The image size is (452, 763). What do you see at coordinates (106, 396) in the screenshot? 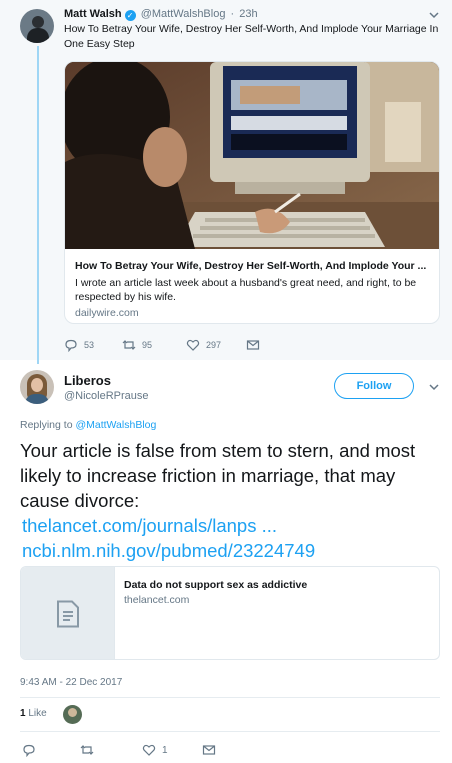
I see `author-handle: @NicoleRPrause` at bounding box center [106, 396].